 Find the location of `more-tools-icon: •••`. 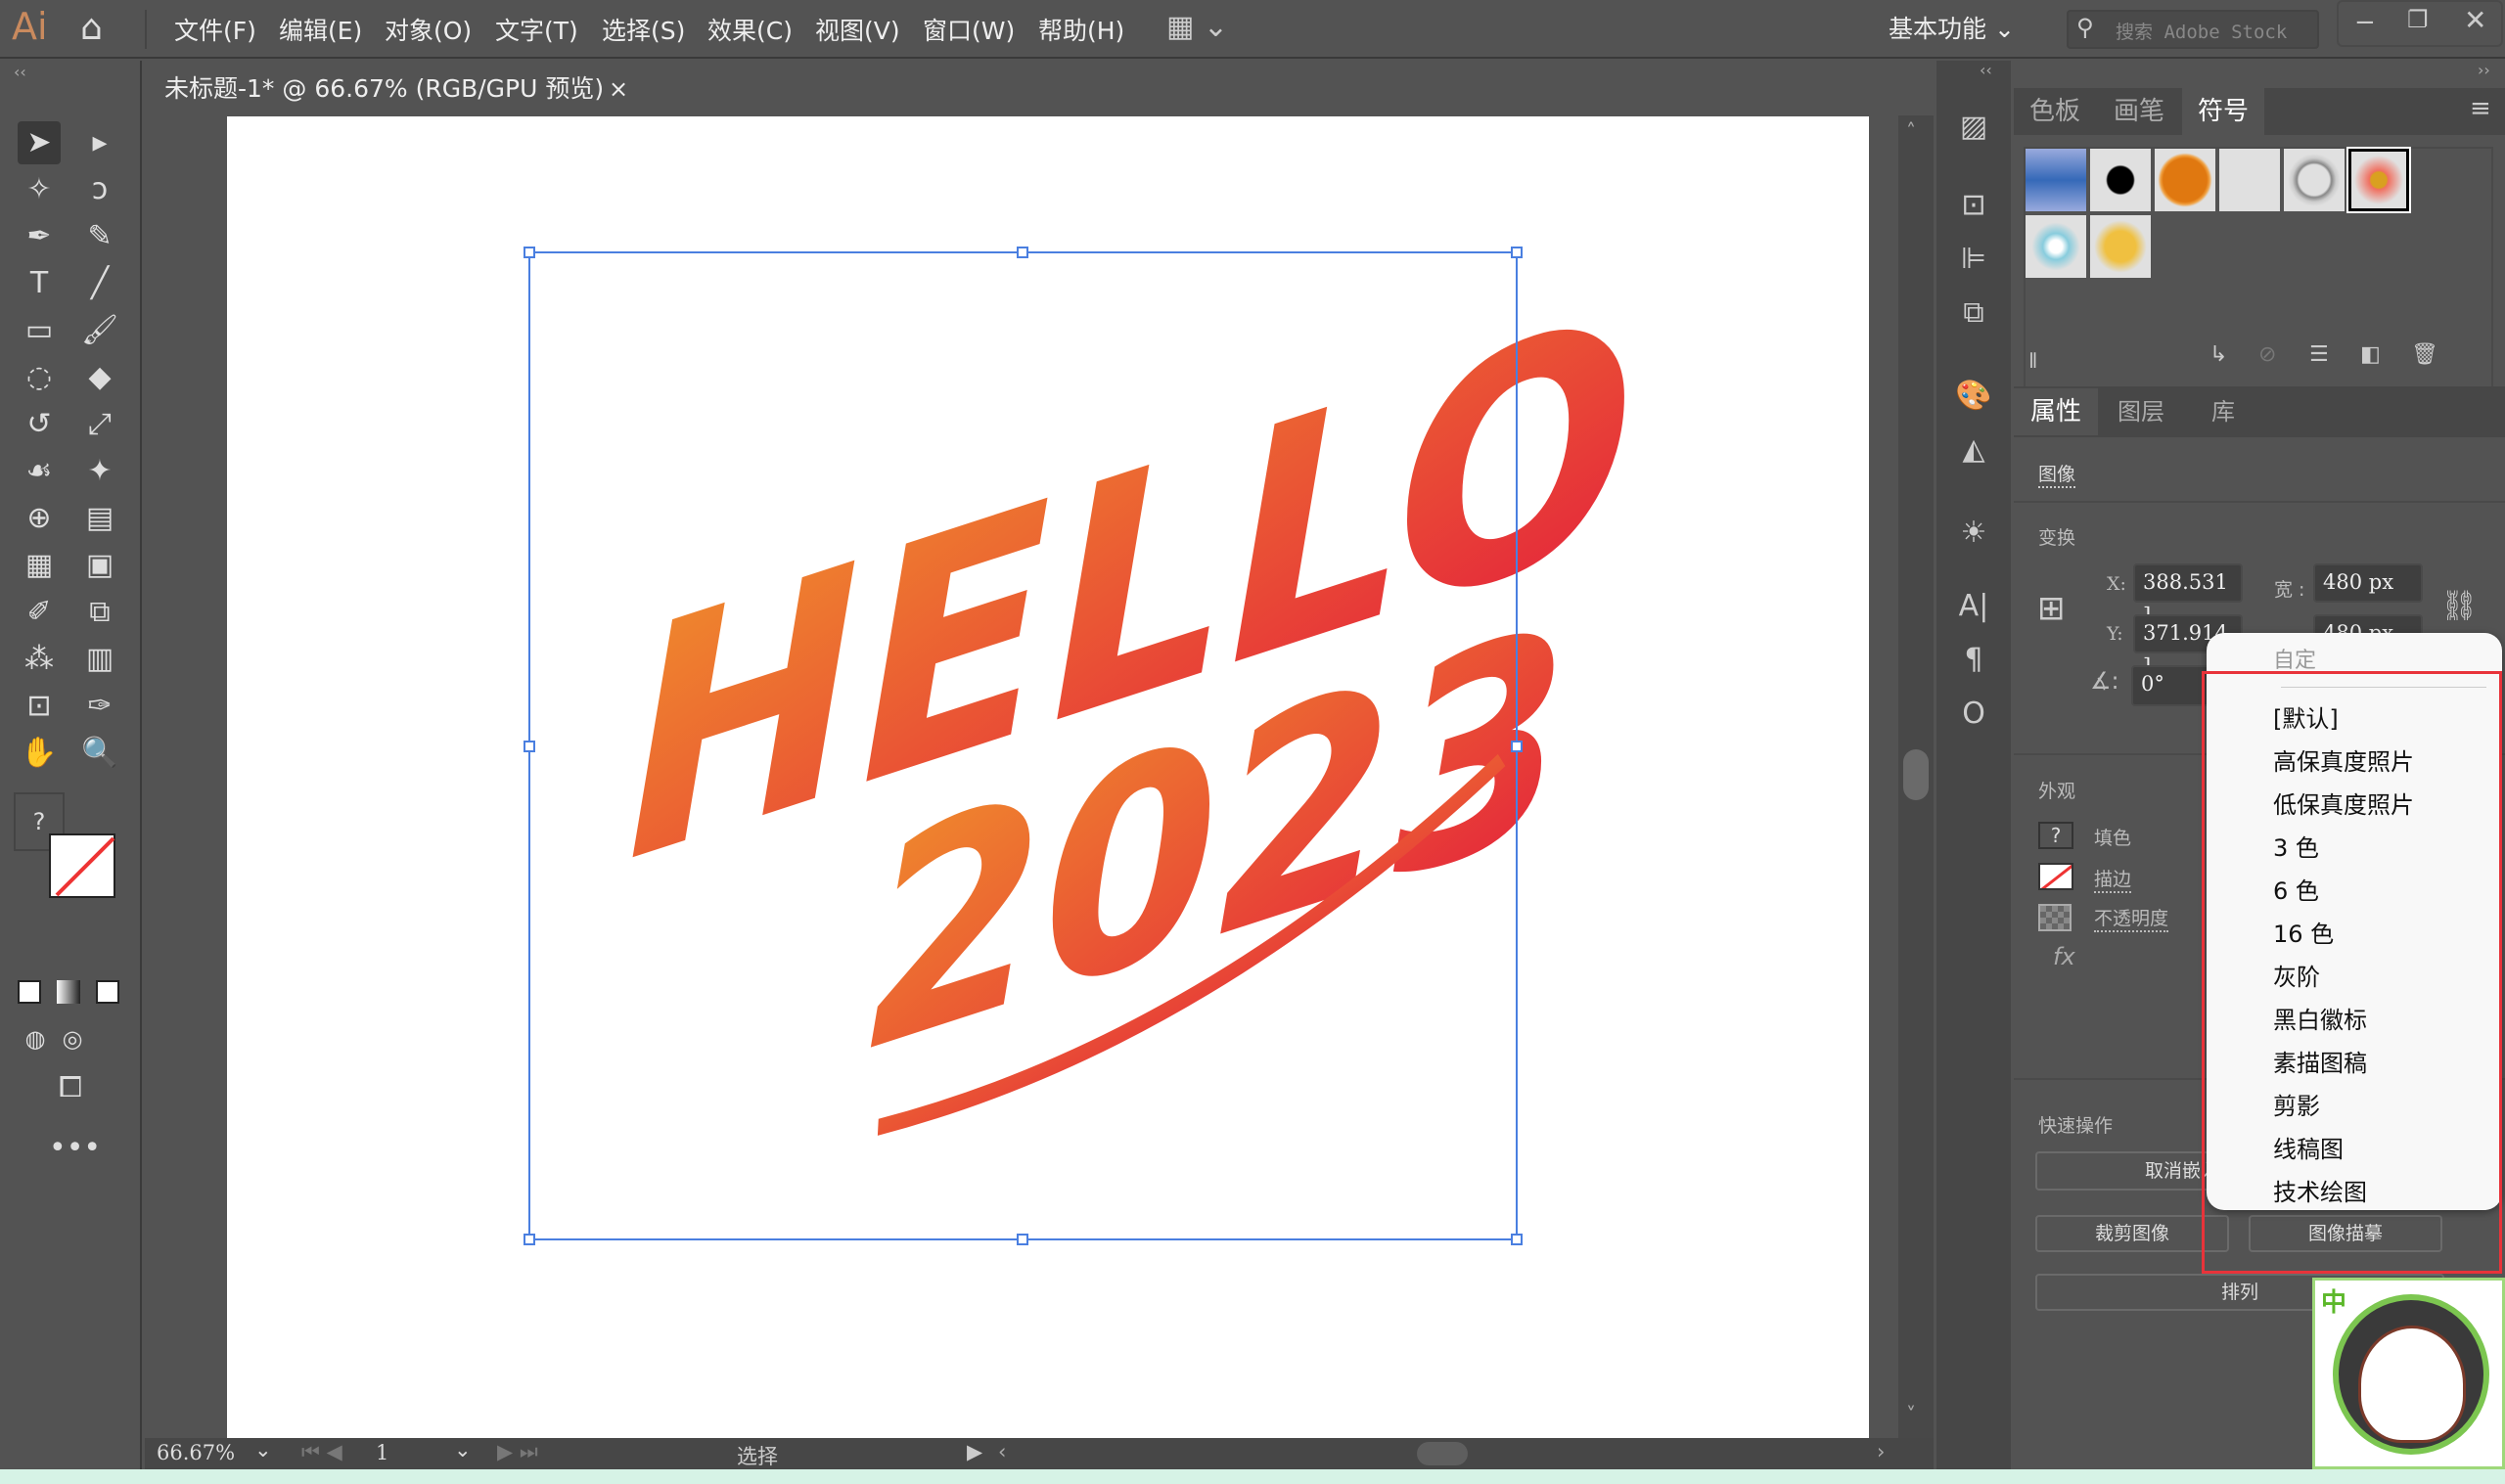

more-tools-icon: ••• is located at coordinates (75, 1148).